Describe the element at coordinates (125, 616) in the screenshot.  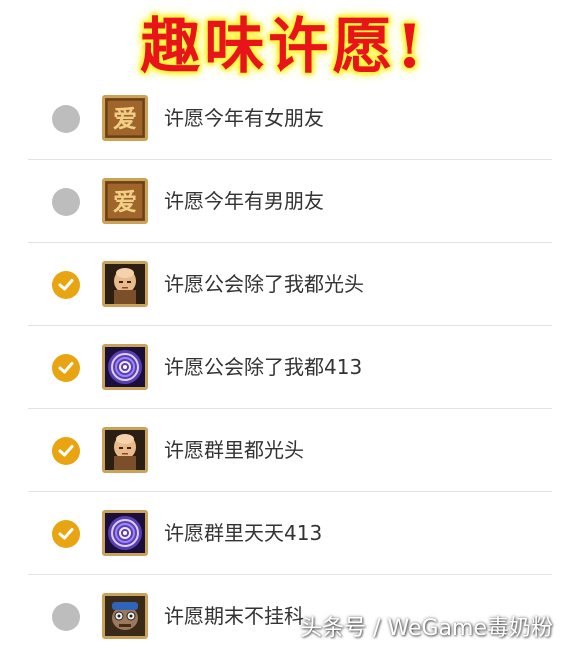
I see `scholar-goblin-icon` at that location.